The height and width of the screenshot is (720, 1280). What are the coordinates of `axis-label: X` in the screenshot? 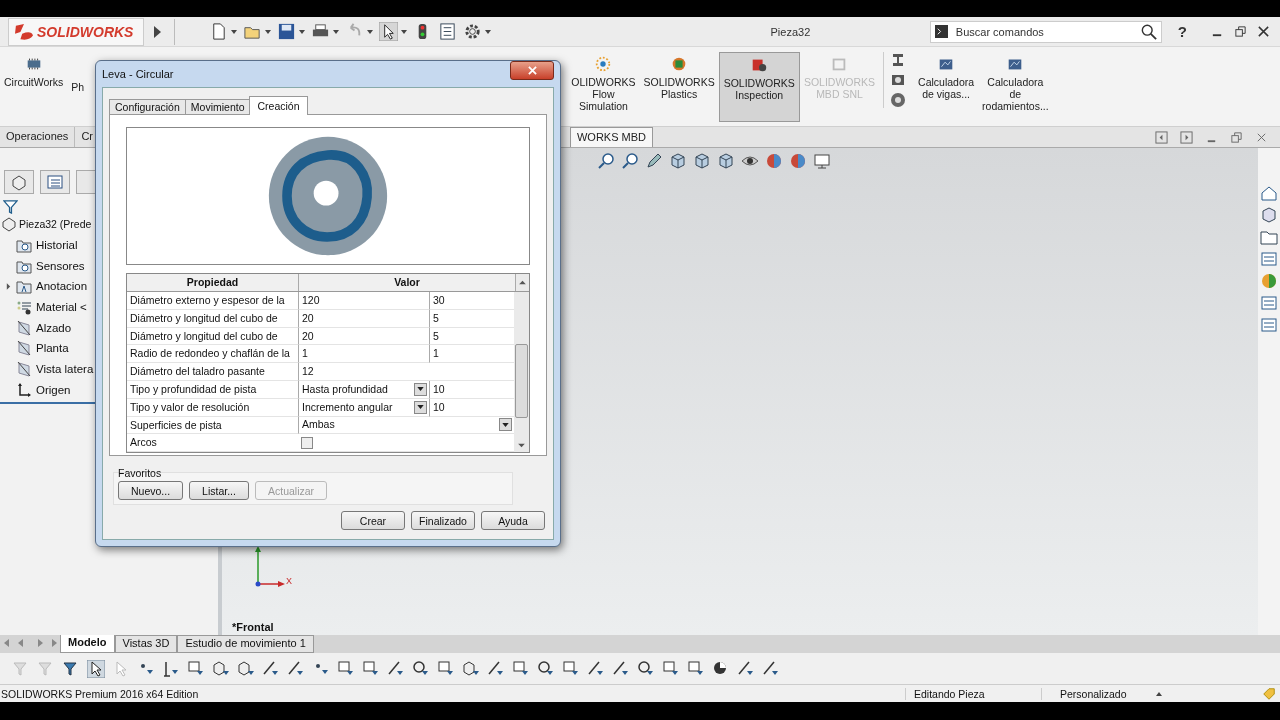 It's located at (289, 581).